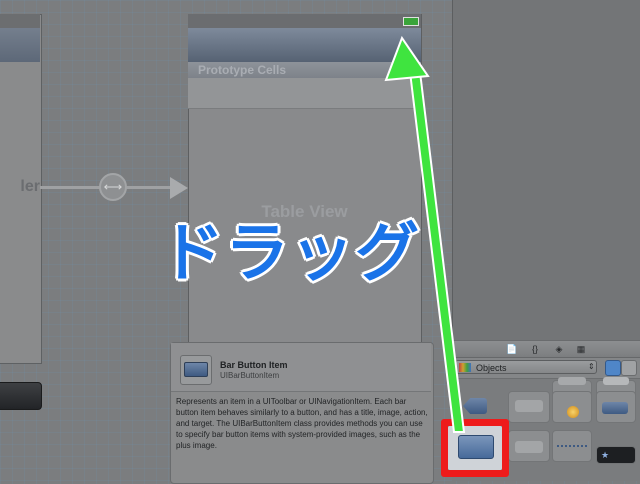 The image size is (640, 484). I want to click on objects-category-icon, so click(465, 367).